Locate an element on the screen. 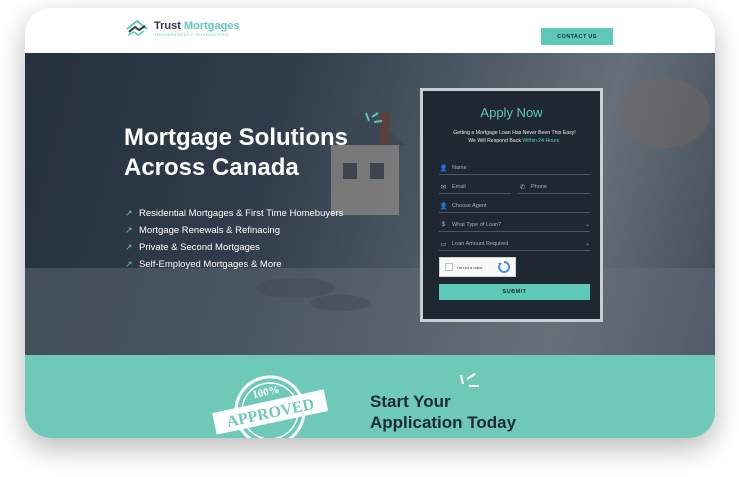  name-placeholder: Name is located at coordinates (459, 167).